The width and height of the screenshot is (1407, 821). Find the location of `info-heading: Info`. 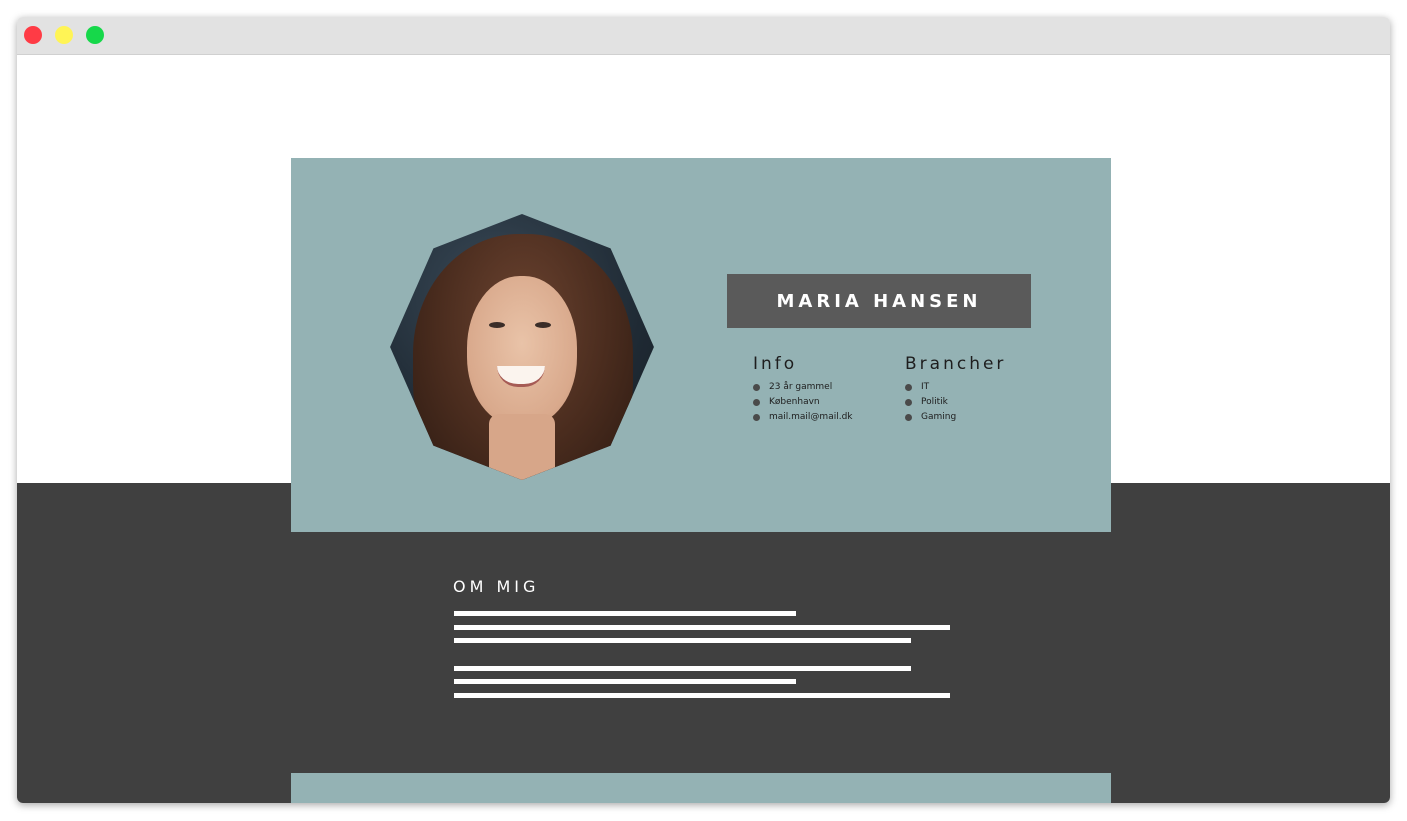

info-heading: Info is located at coordinates (775, 364).